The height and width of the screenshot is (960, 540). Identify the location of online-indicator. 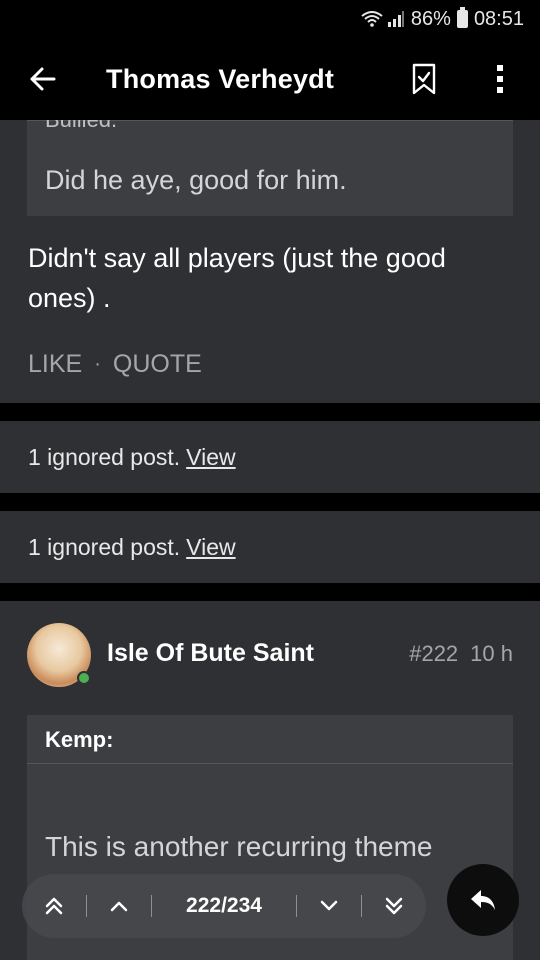
(84, 678).